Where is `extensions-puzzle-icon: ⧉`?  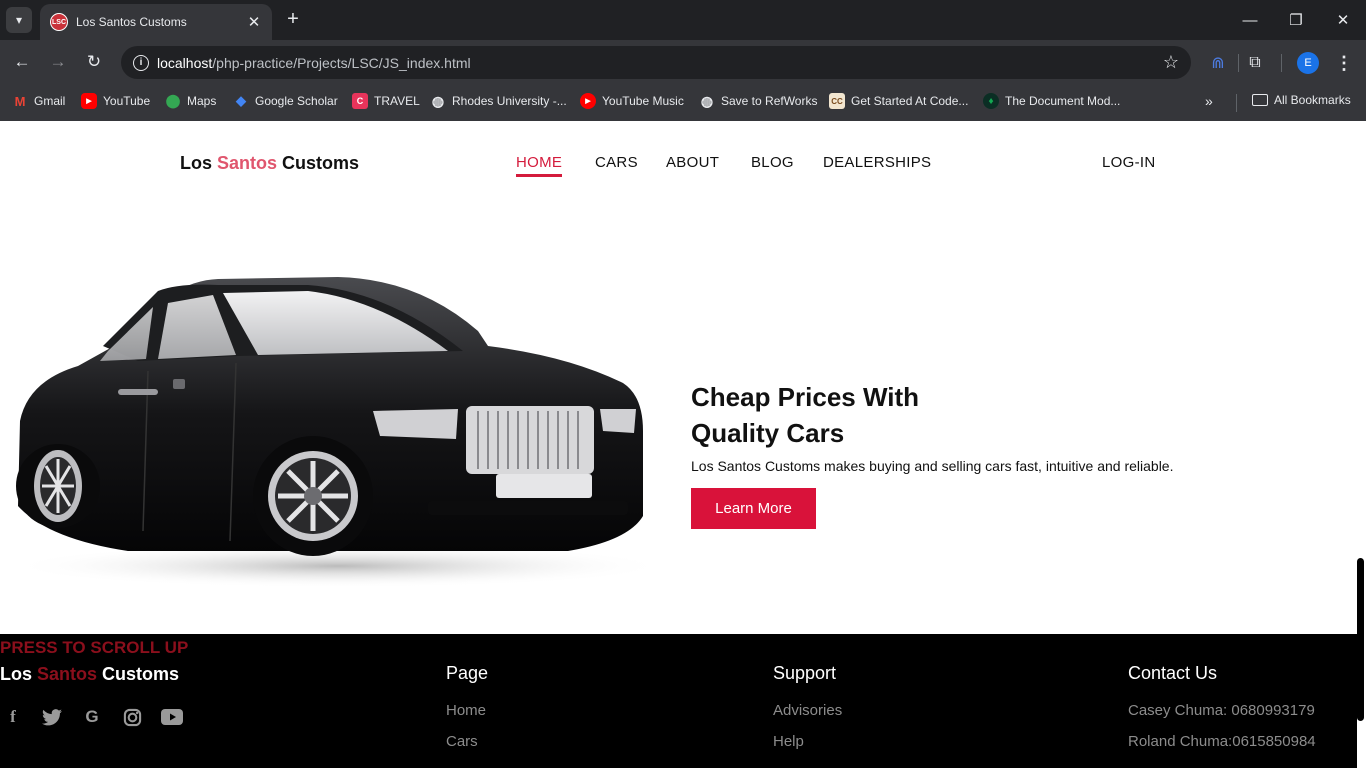 extensions-puzzle-icon: ⧉ is located at coordinates (1255, 63).